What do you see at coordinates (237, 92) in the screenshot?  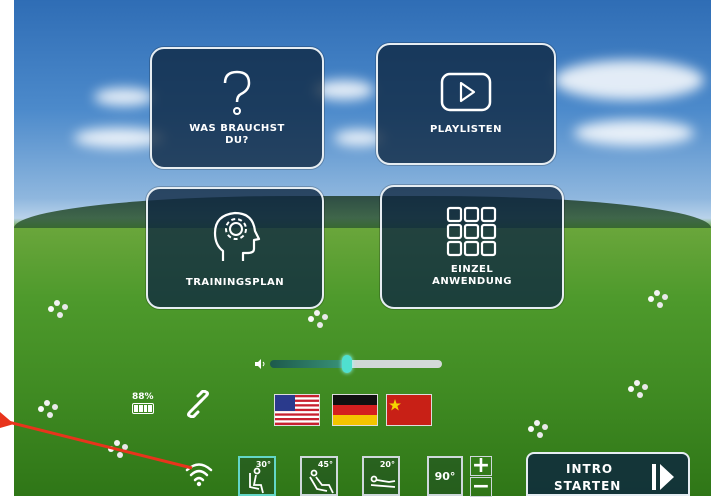 I see `question-mark-icon` at bounding box center [237, 92].